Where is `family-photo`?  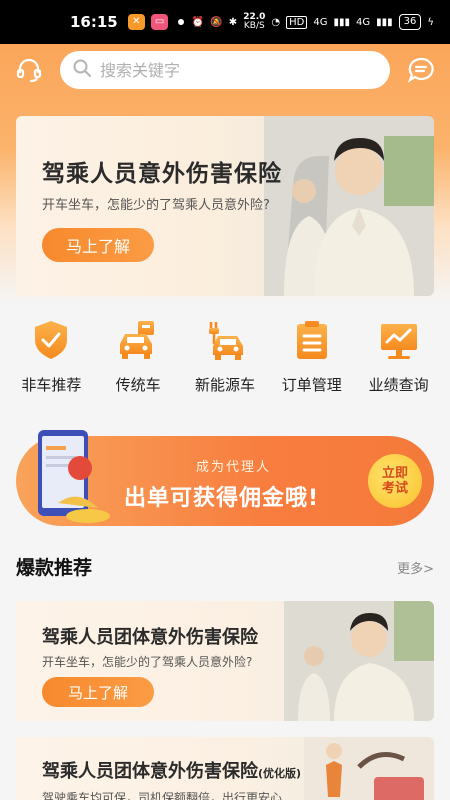
family-photo is located at coordinates (359, 661).